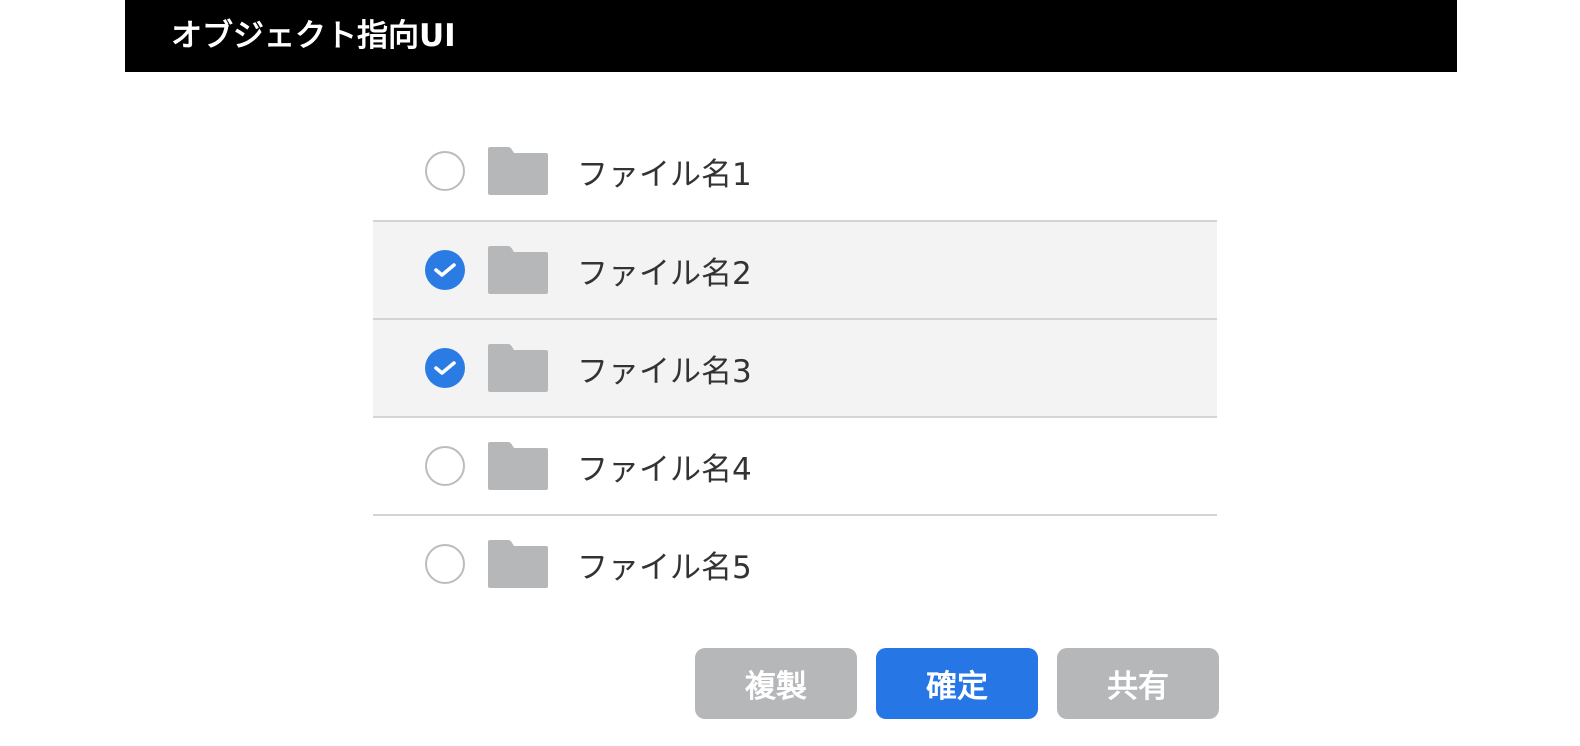 The width and height of the screenshot is (1580, 746). Describe the element at coordinates (313, 36) in the screenshot. I see `app-title: オブジェクト指向UI` at that location.